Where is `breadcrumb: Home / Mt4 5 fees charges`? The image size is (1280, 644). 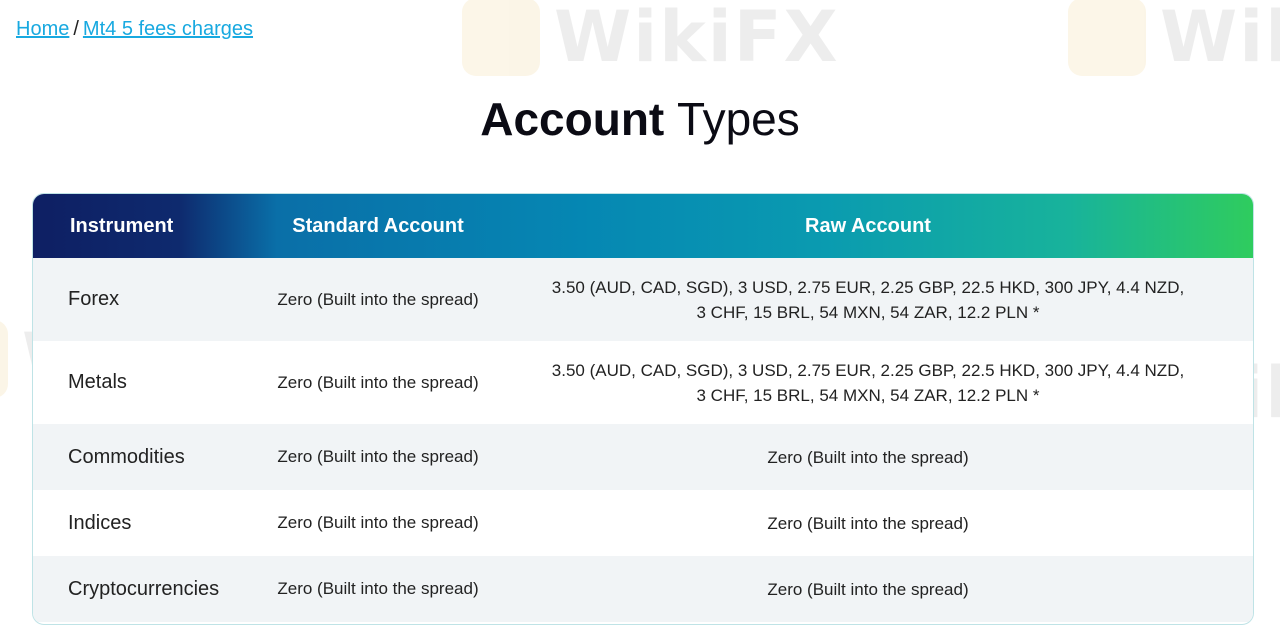
breadcrumb: Home / Mt4 5 fees charges is located at coordinates (134, 29).